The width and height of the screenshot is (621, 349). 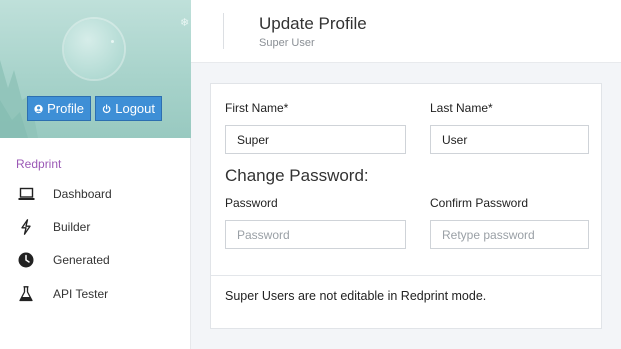 What do you see at coordinates (26, 260) in the screenshot?
I see `clock-icon` at bounding box center [26, 260].